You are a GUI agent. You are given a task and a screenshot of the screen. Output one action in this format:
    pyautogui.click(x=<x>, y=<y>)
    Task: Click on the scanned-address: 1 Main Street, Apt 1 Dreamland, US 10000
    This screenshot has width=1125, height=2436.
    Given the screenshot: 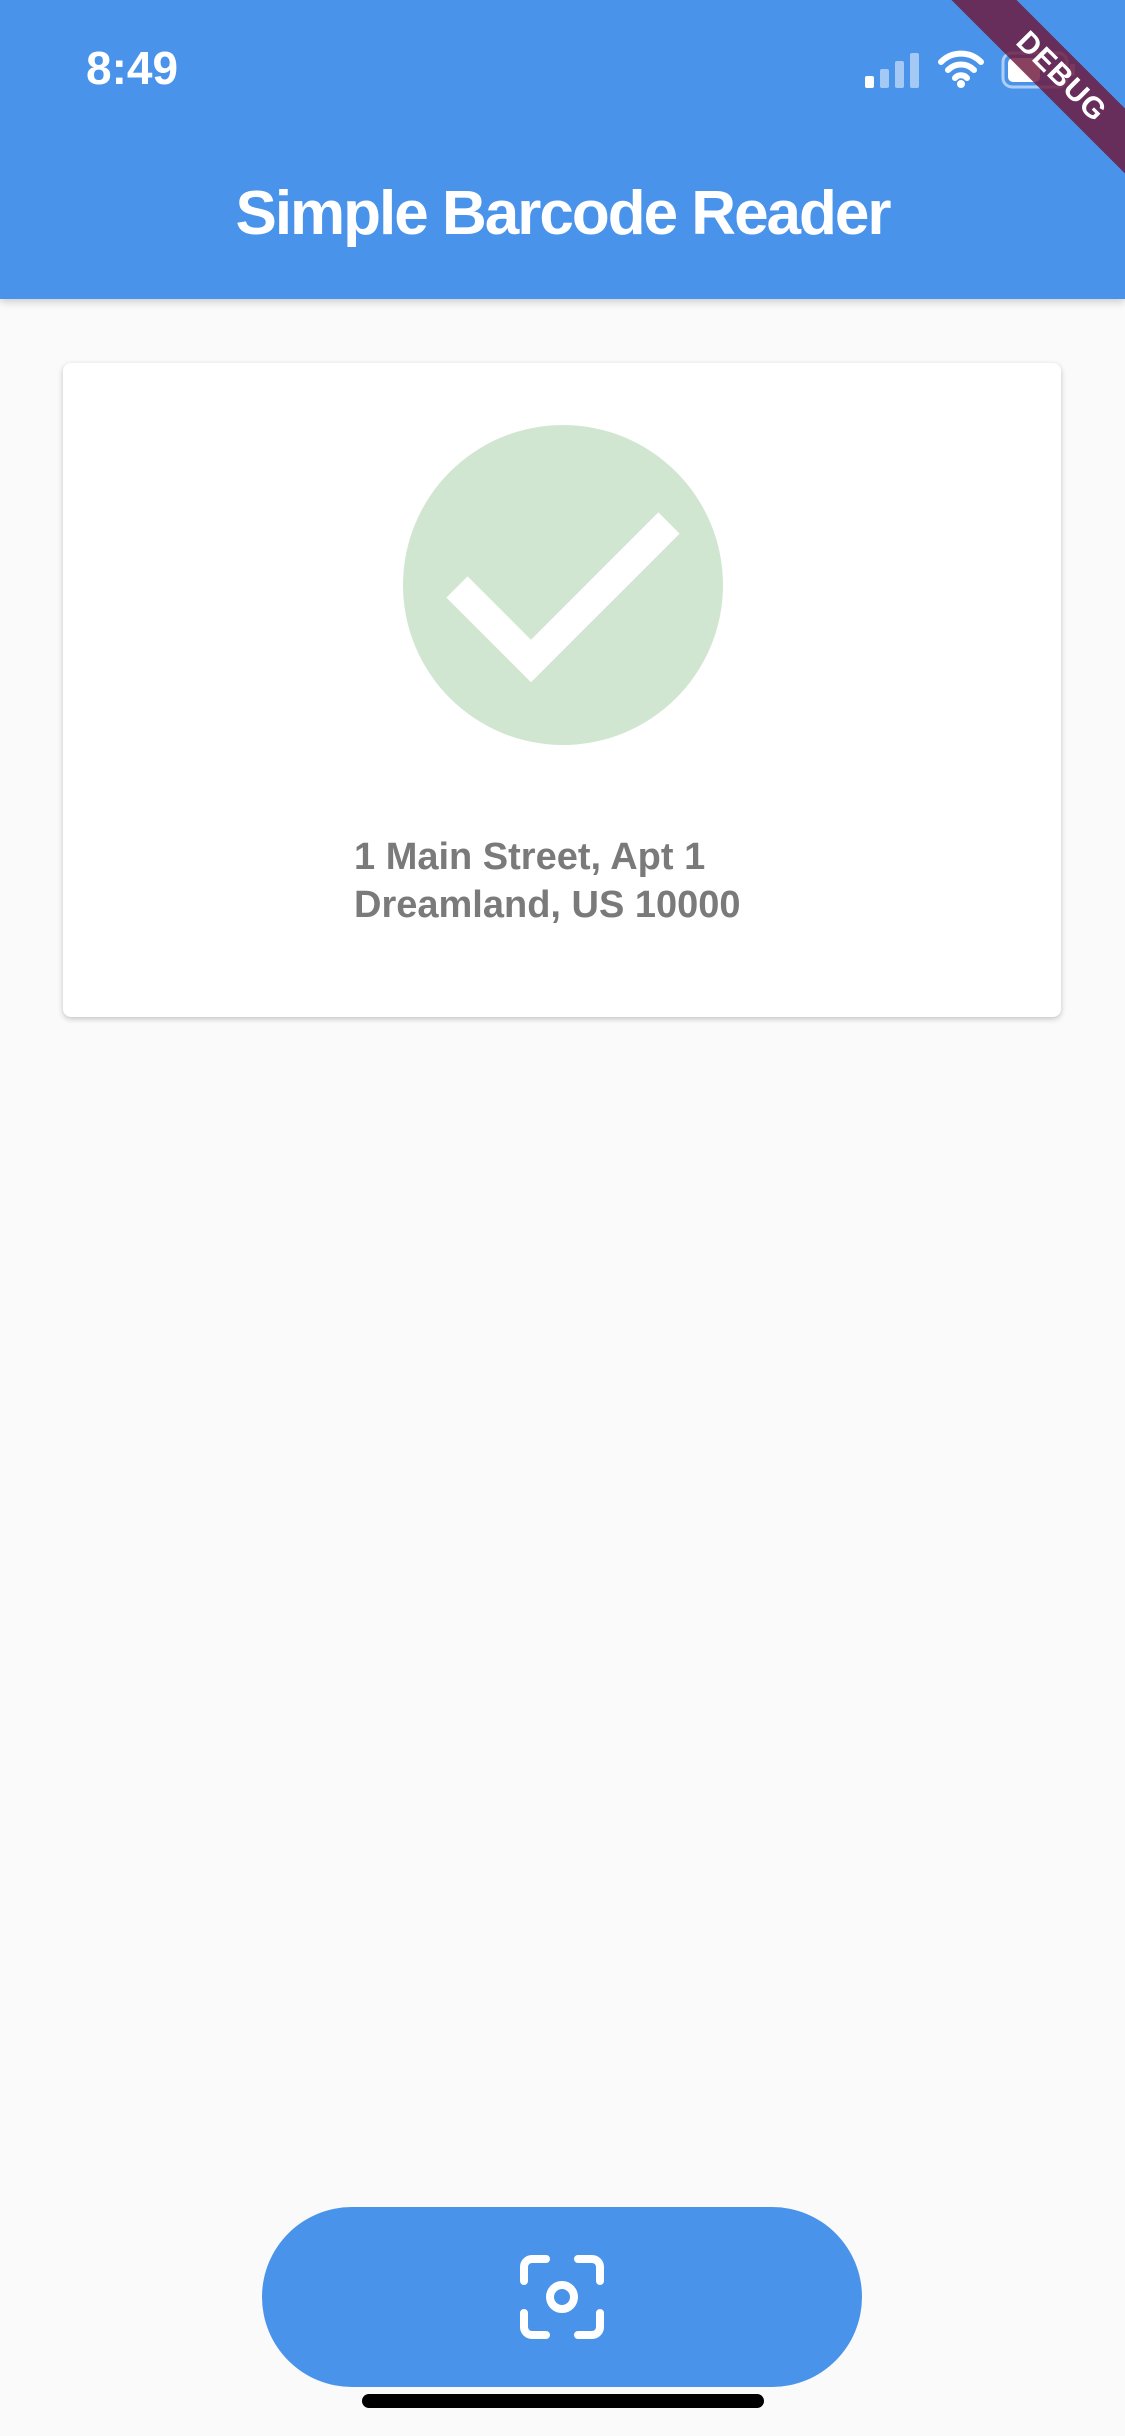 What is the action you would take?
    pyautogui.click(x=547, y=881)
    